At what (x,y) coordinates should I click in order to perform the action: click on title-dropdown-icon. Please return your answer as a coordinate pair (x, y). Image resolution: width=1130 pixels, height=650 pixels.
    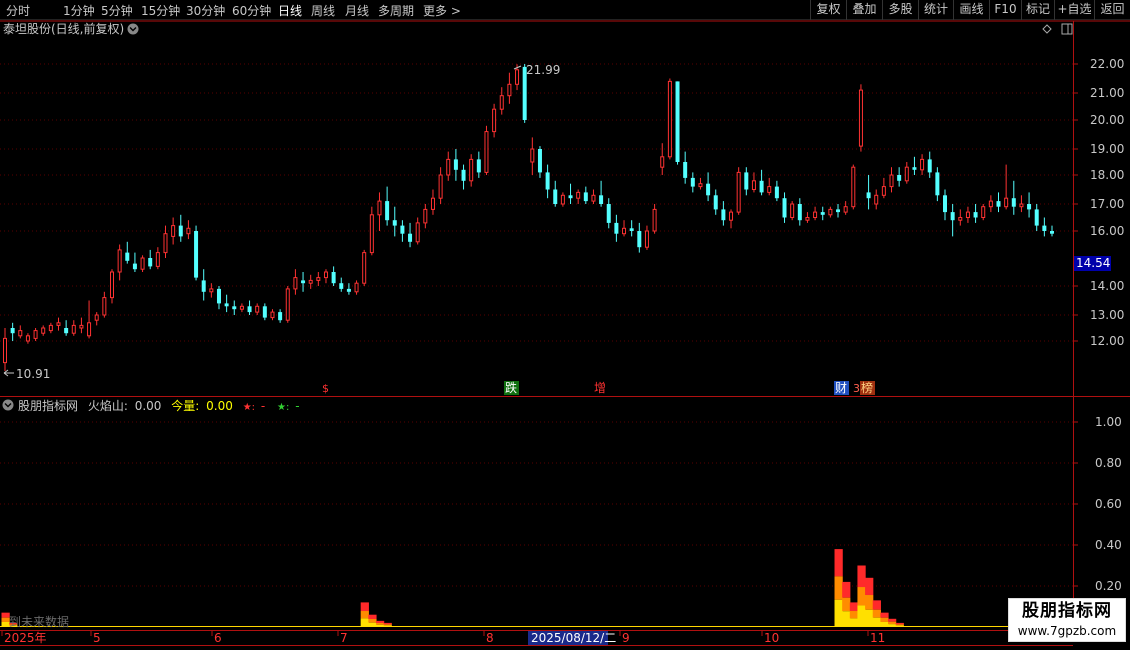
    Looking at the image, I should click on (133, 29).